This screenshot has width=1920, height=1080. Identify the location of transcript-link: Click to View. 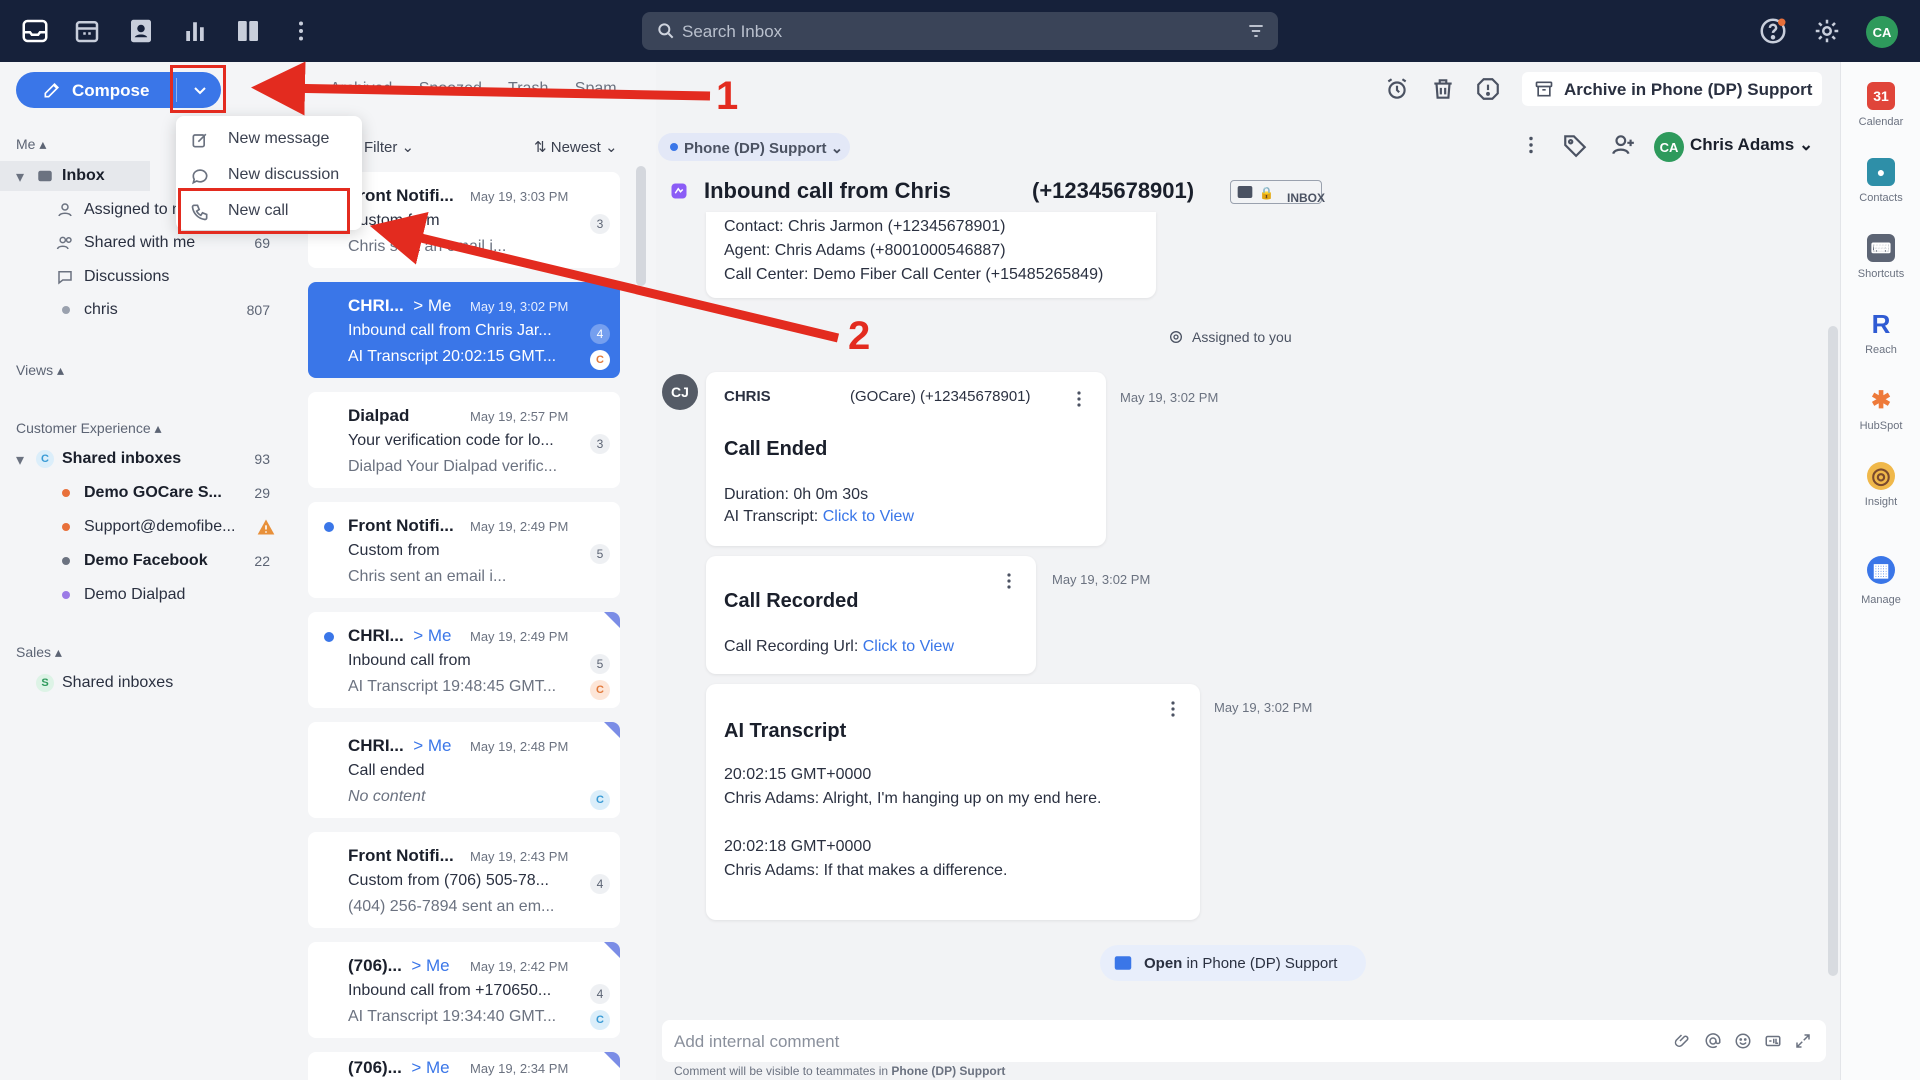
(868, 516).